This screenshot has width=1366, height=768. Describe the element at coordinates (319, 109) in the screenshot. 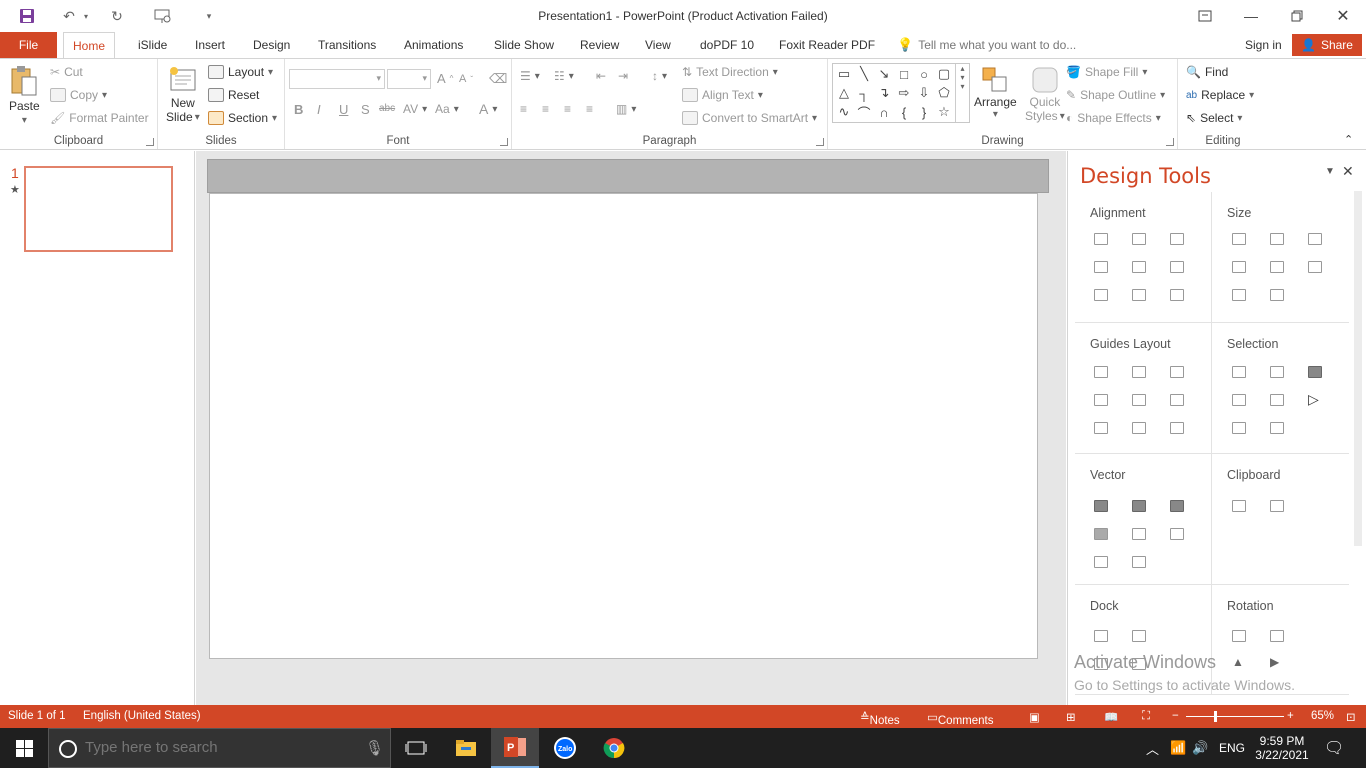

I see `italic-icon: I` at that location.